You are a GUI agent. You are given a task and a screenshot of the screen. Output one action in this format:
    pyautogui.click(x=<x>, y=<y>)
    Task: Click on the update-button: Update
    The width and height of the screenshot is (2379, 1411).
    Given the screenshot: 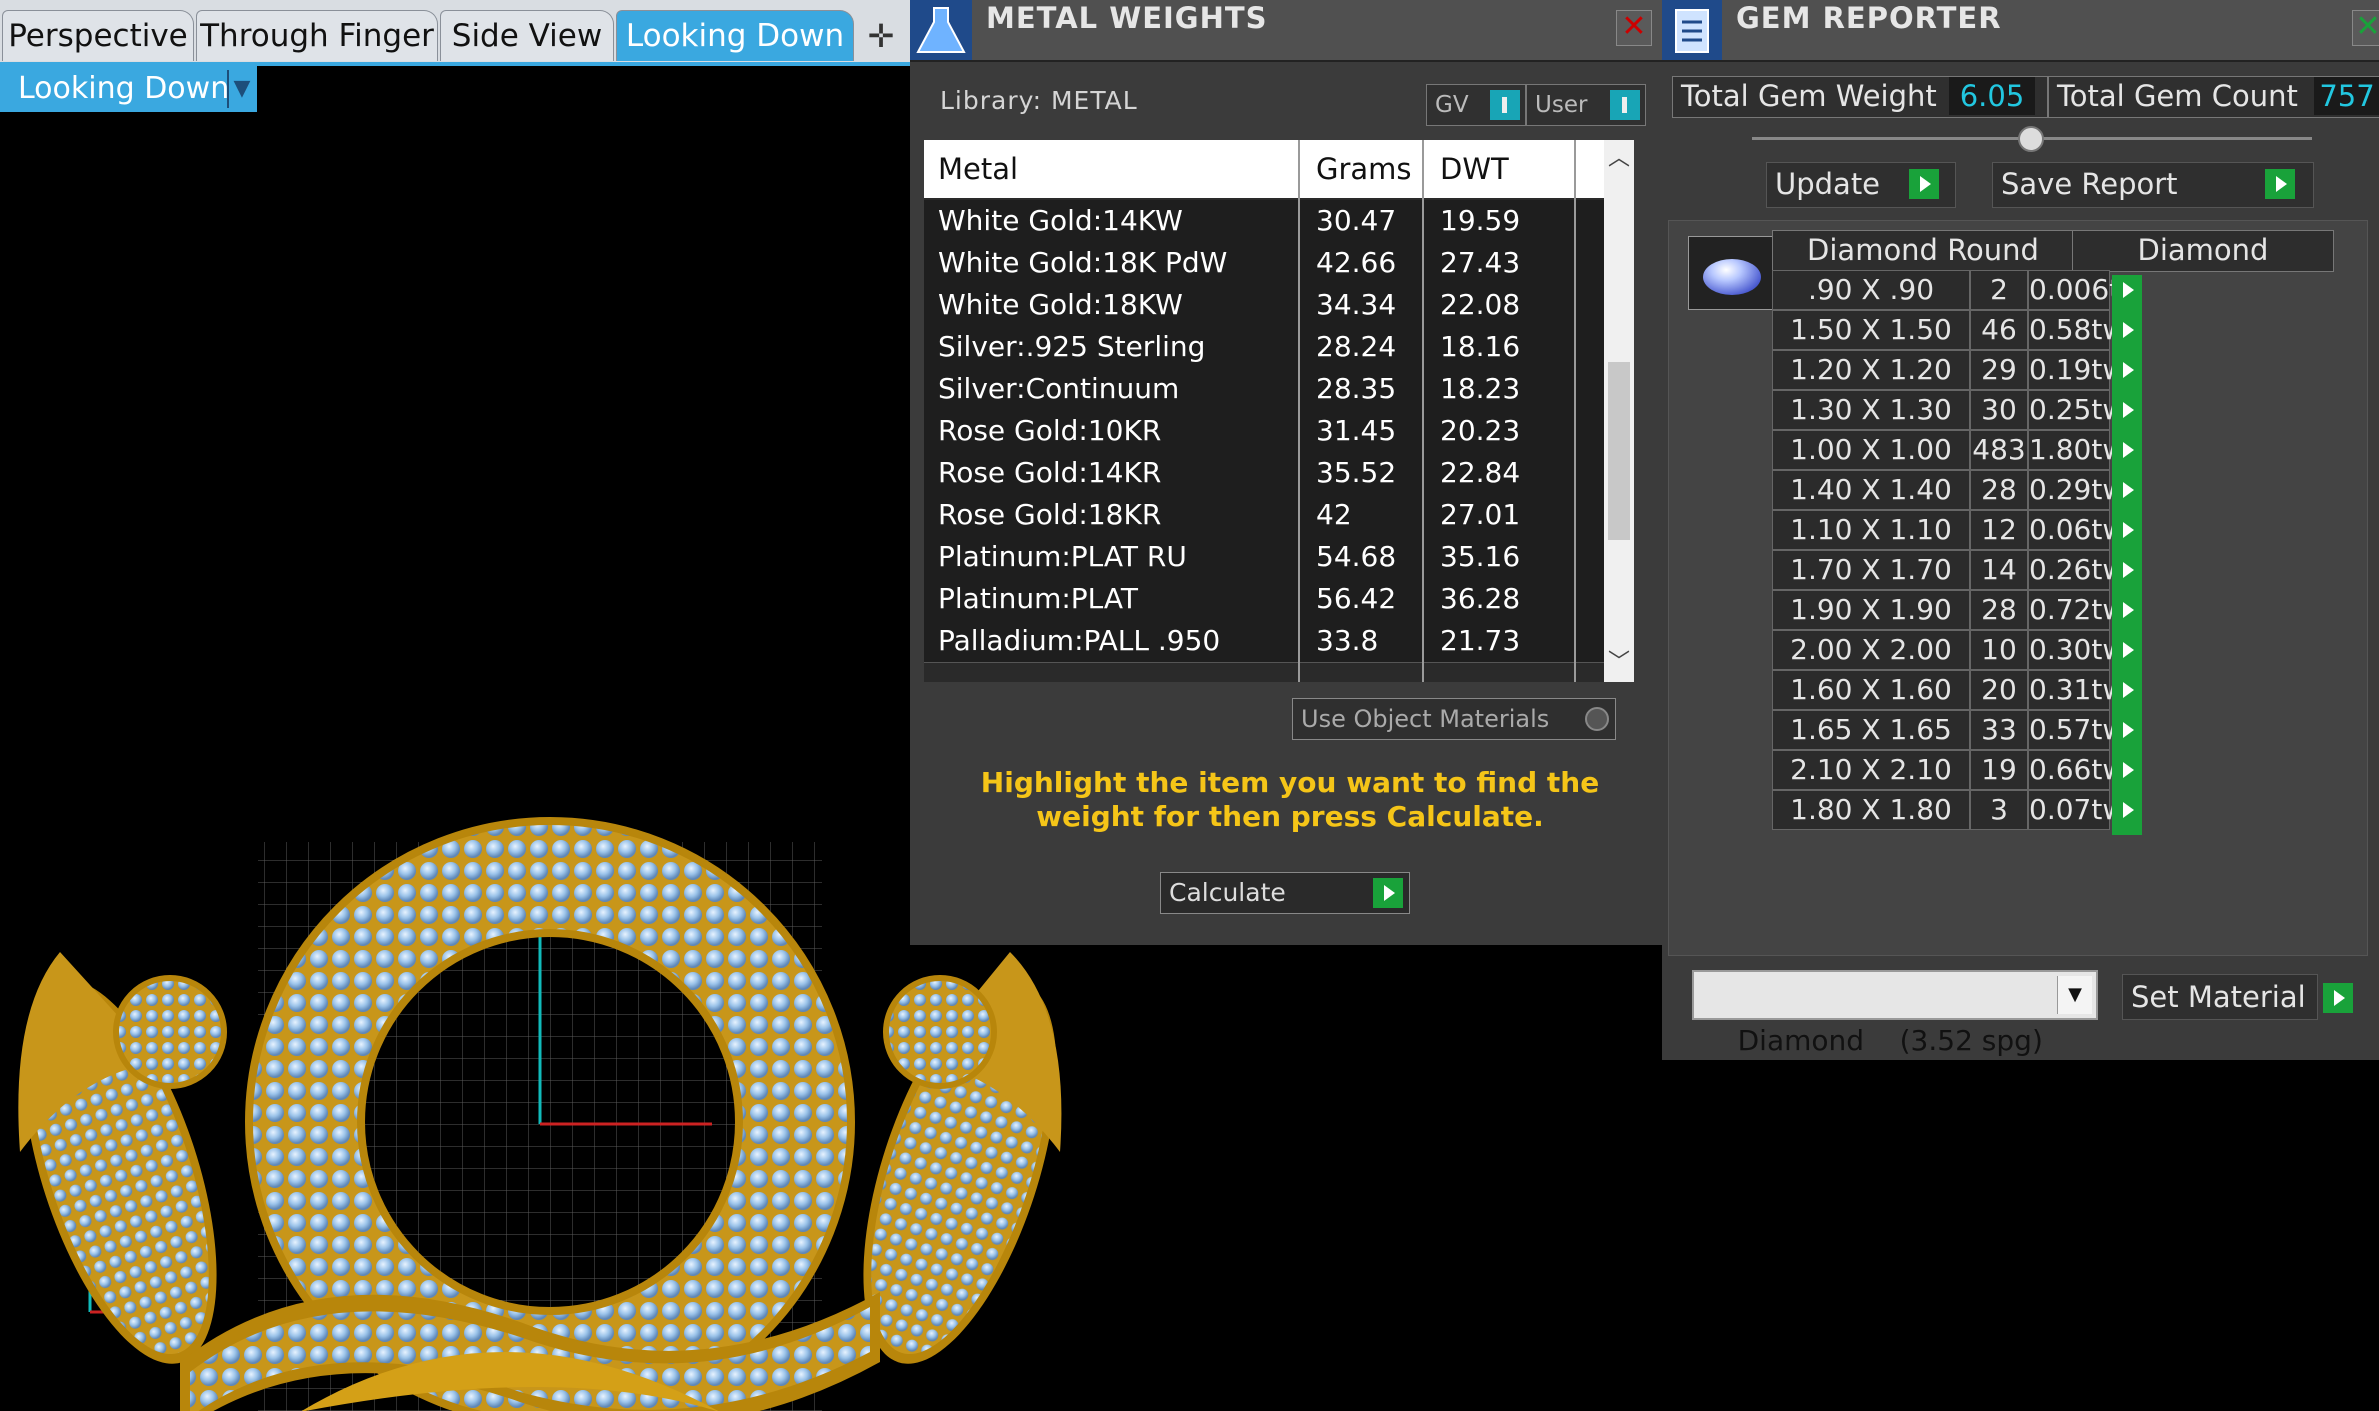 What is the action you would take?
    pyautogui.click(x=1861, y=185)
    